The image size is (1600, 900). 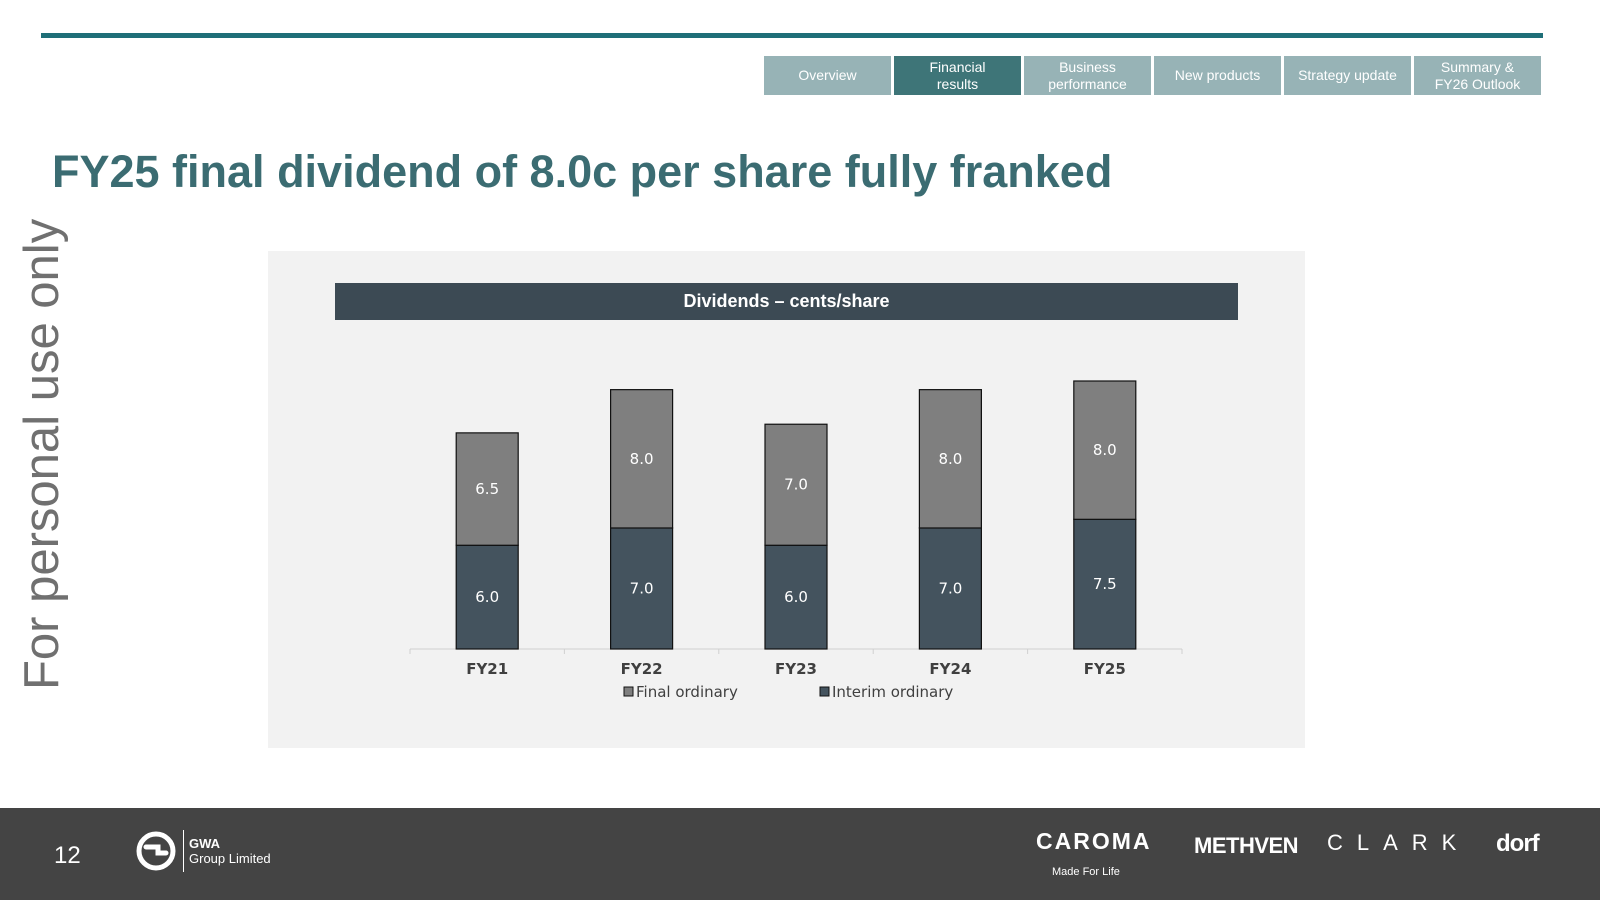 I want to click on caroma-tagline: Made For Life, so click(x=1086, y=872).